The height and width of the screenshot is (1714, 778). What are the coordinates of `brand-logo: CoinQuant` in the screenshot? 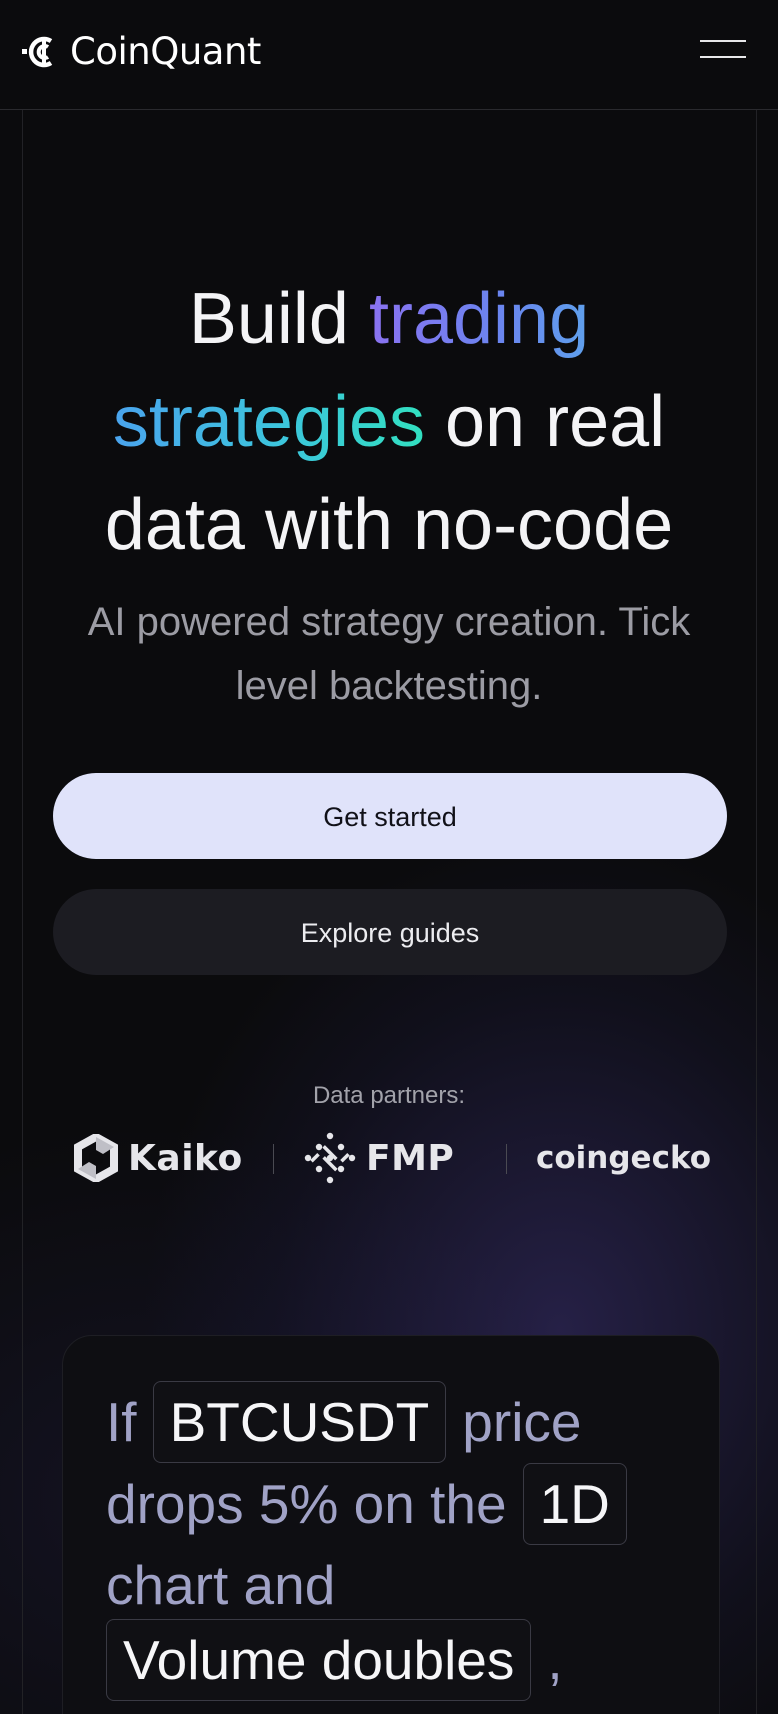 It's located at (140, 52).